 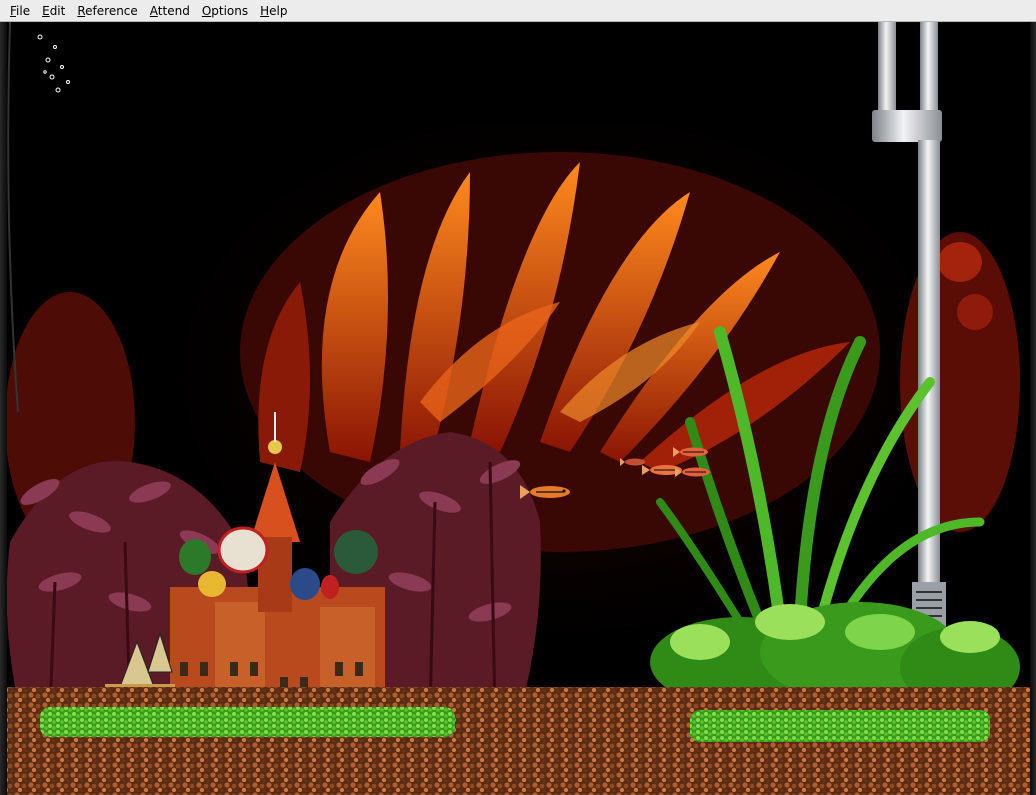 I want to click on menu-options-label: Options, so click(x=225, y=10).